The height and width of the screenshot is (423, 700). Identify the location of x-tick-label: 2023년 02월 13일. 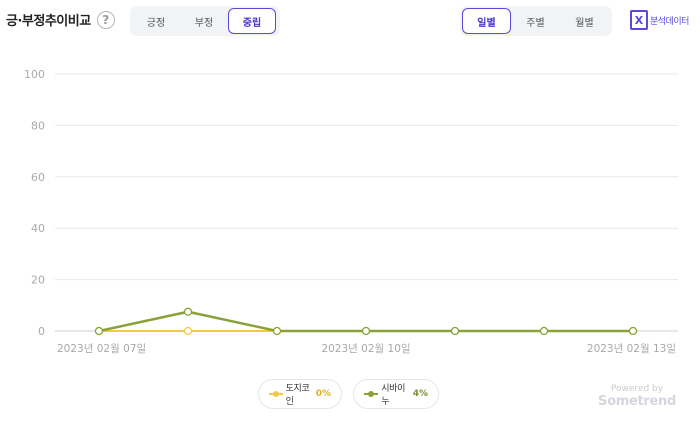
(631, 348).